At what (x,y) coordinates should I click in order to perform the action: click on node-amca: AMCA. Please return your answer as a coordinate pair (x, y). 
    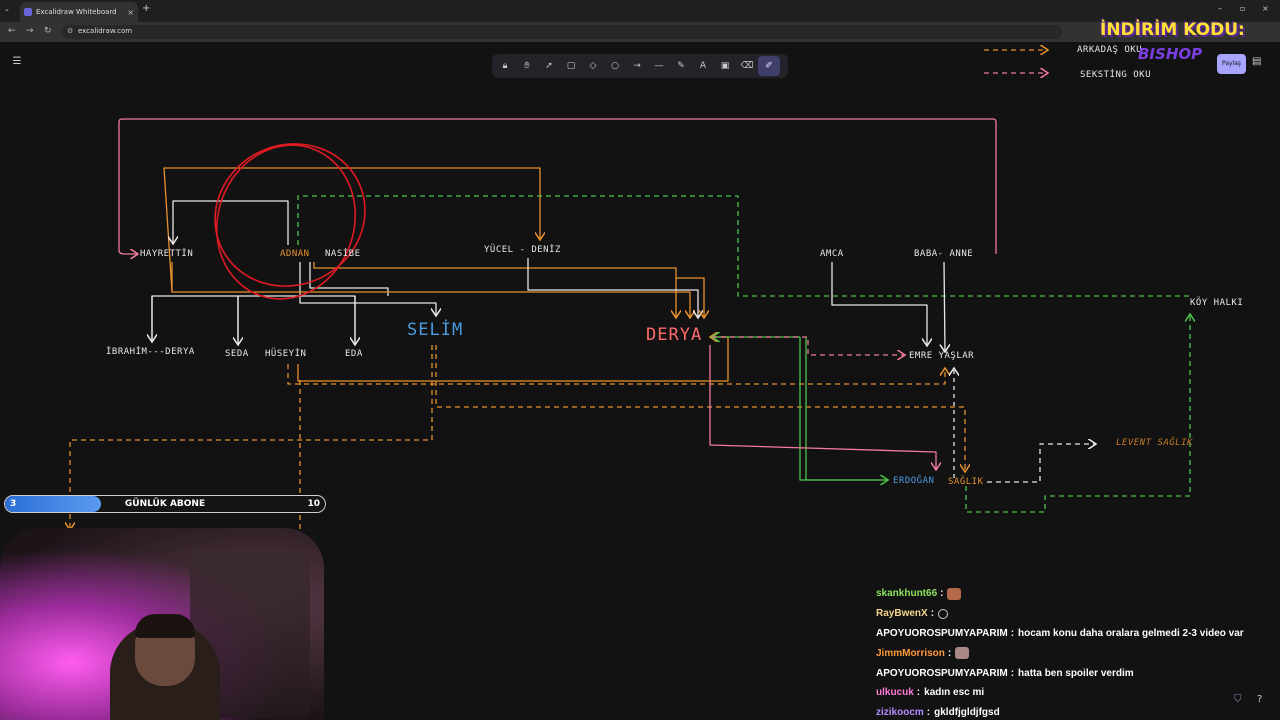
    Looking at the image, I should click on (832, 254).